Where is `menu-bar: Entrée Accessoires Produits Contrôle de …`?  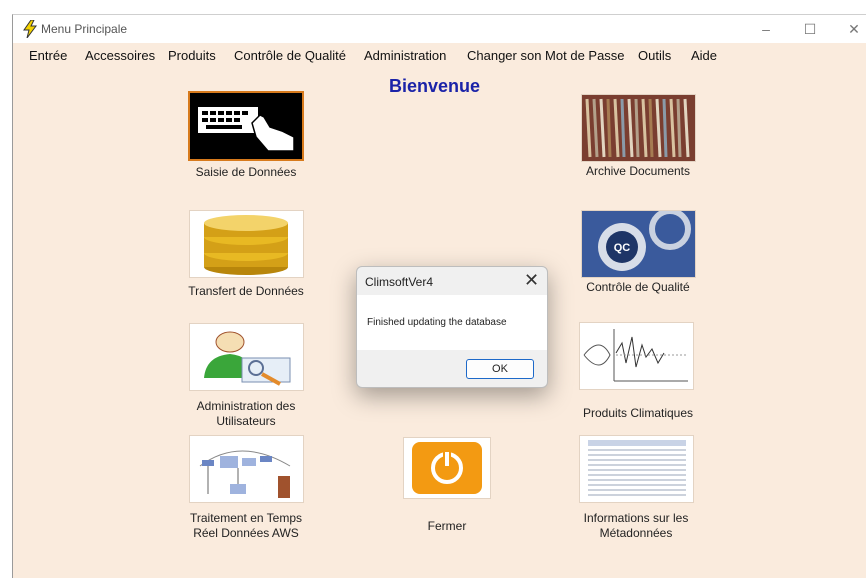
menu-bar: Entrée Accessoires Produits Contrôle de … is located at coordinates (439, 56).